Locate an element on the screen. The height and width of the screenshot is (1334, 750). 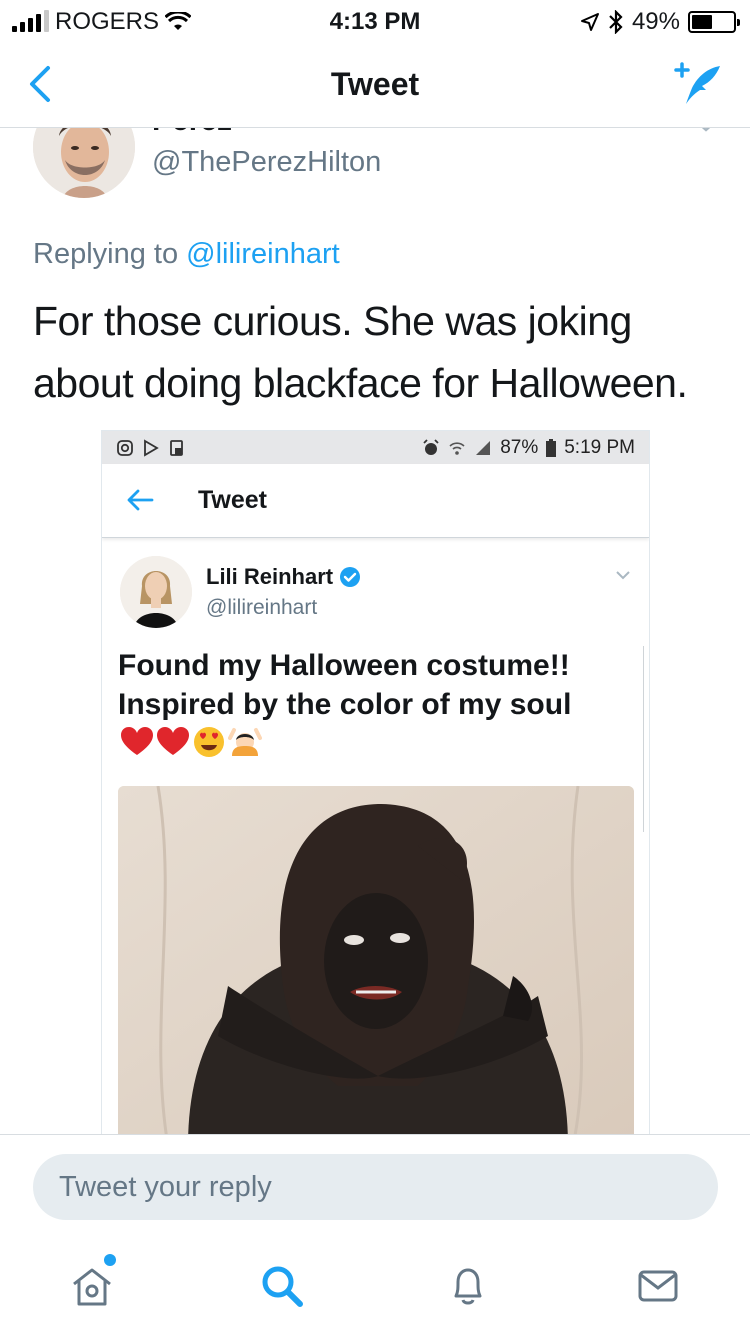
embedded-nav-bar: Tweet is located at coordinates (375, 501).